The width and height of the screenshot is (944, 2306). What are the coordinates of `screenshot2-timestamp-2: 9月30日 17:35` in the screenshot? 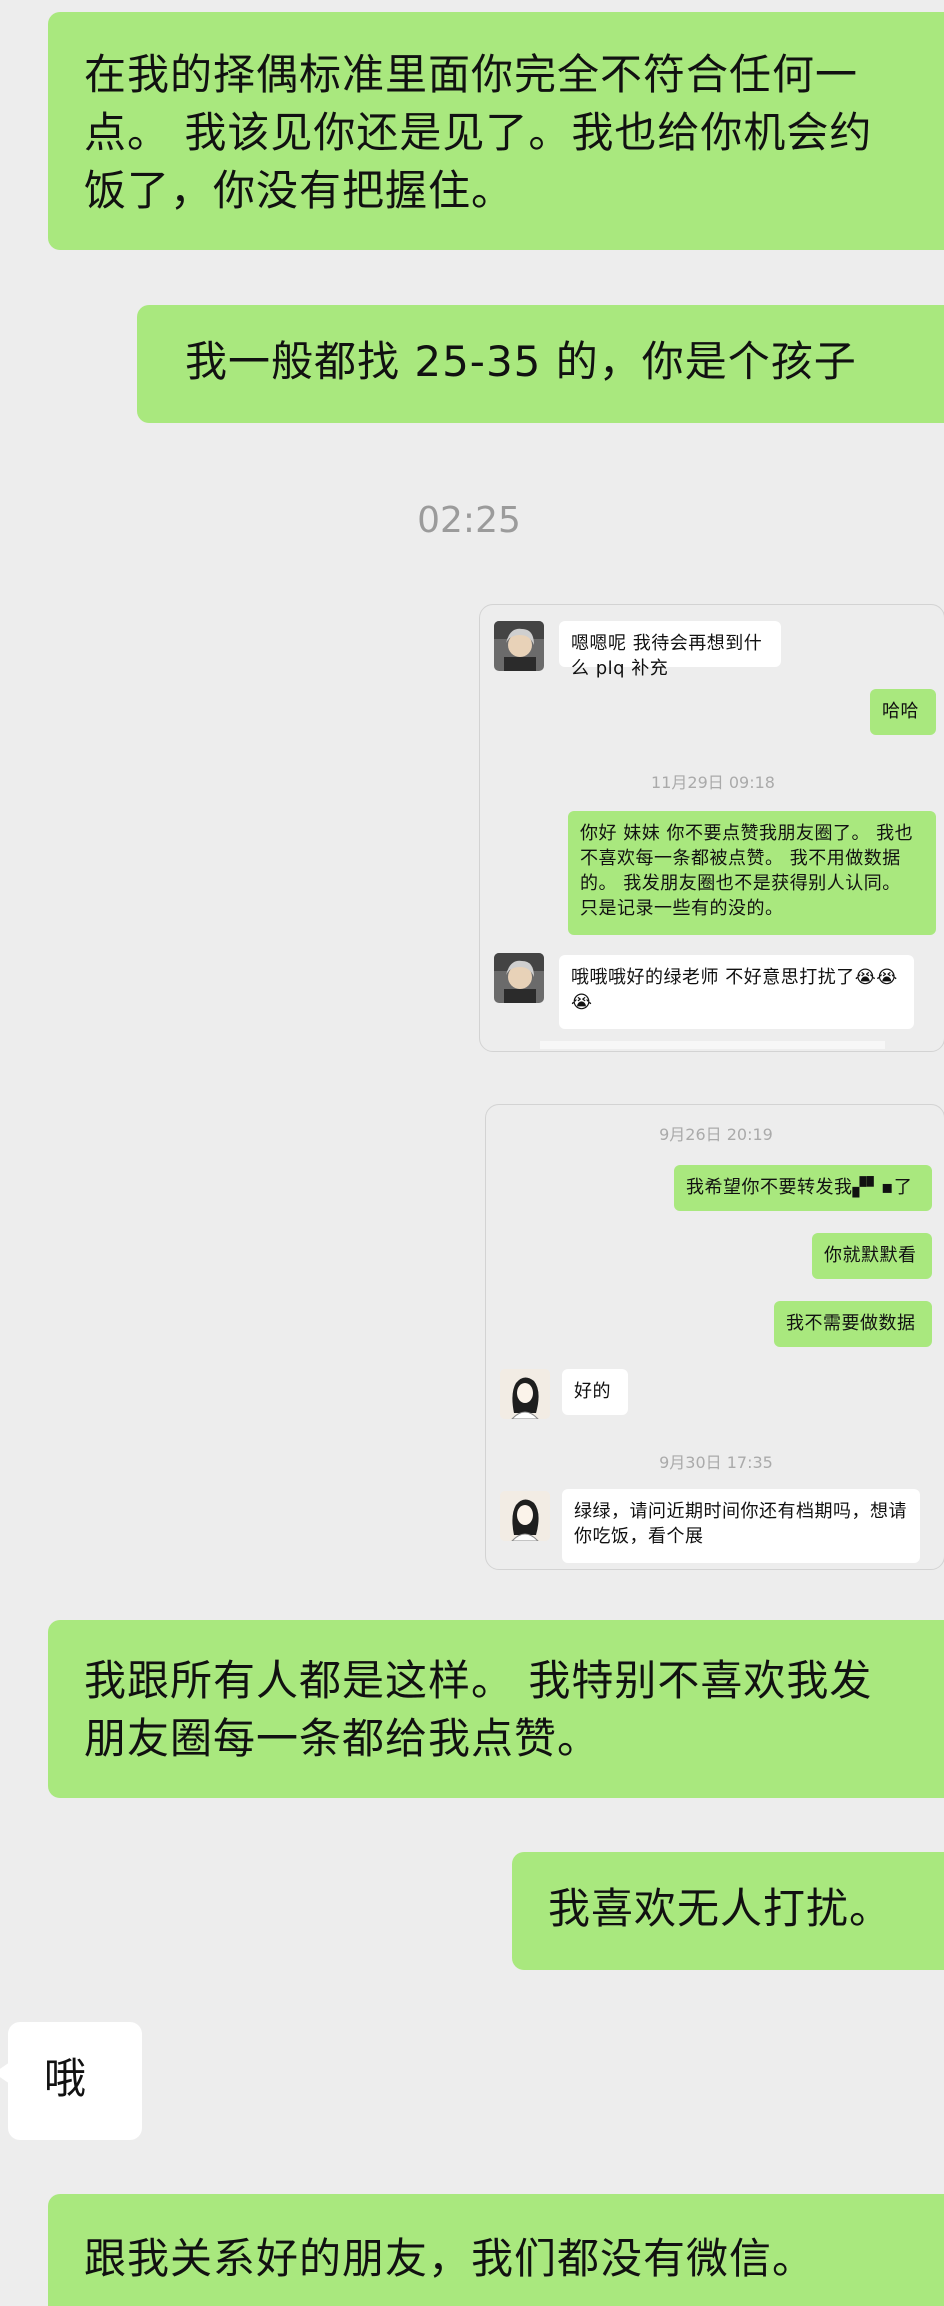 It's located at (716, 1462).